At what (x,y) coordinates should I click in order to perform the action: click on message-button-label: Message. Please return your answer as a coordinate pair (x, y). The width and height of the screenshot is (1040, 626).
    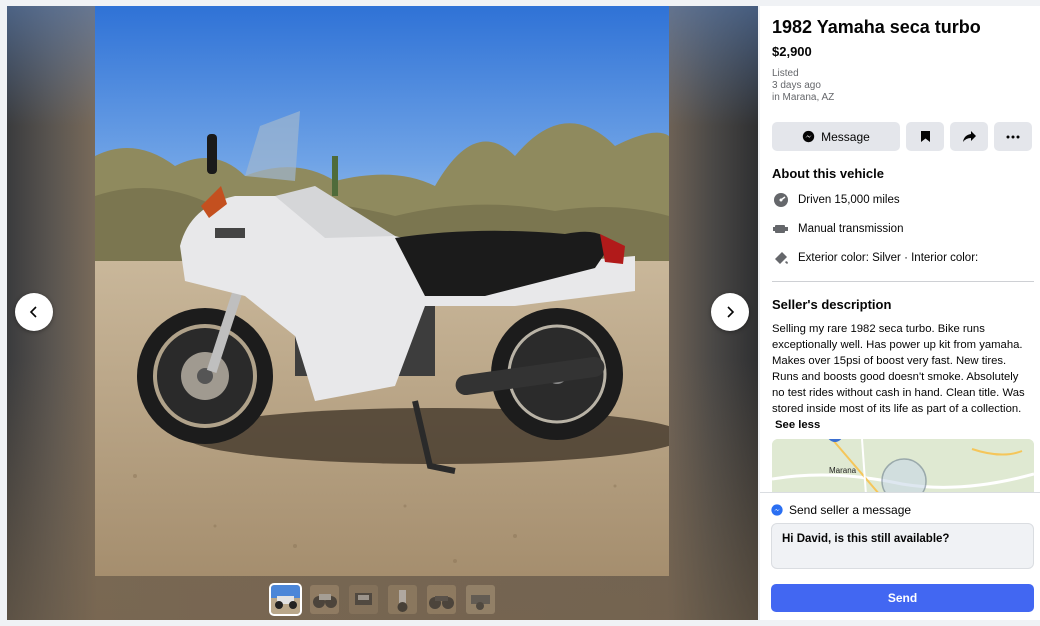
    Looking at the image, I should click on (845, 136).